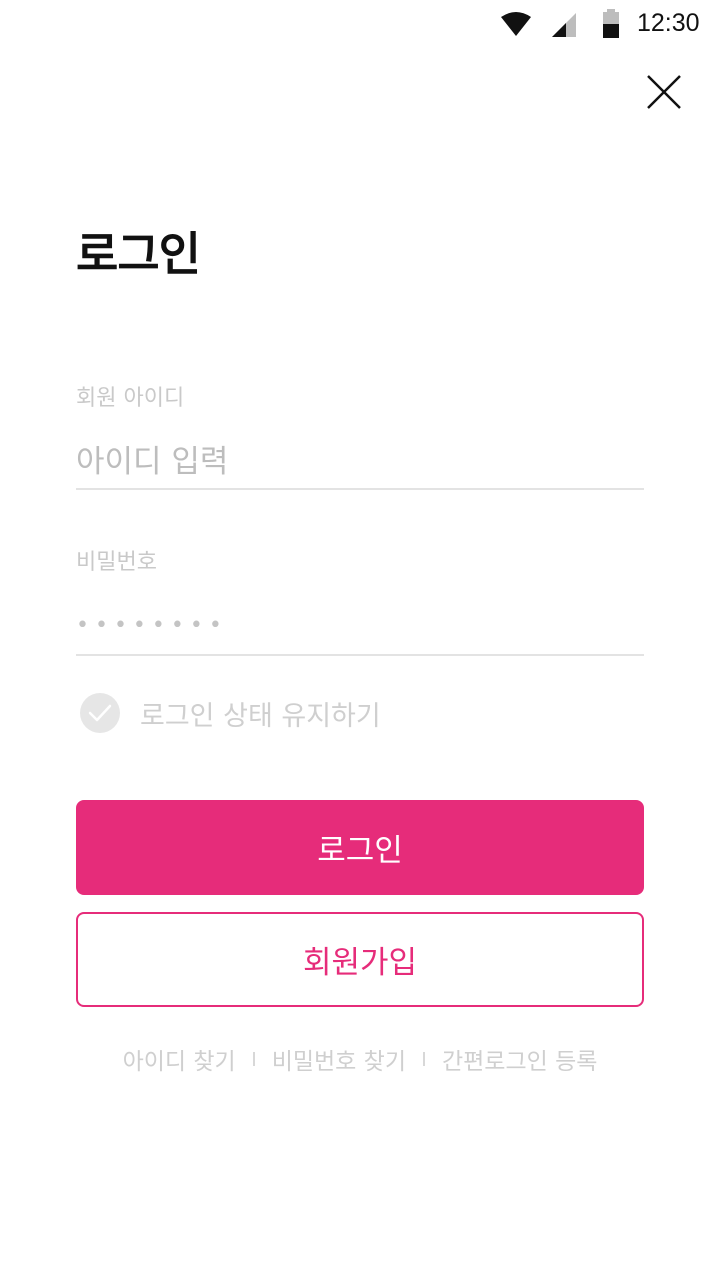 The height and width of the screenshot is (1280, 720). What do you see at coordinates (360, 435) in the screenshot?
I see `id-field: 회원 아이디` at bounding box center [360, 435].